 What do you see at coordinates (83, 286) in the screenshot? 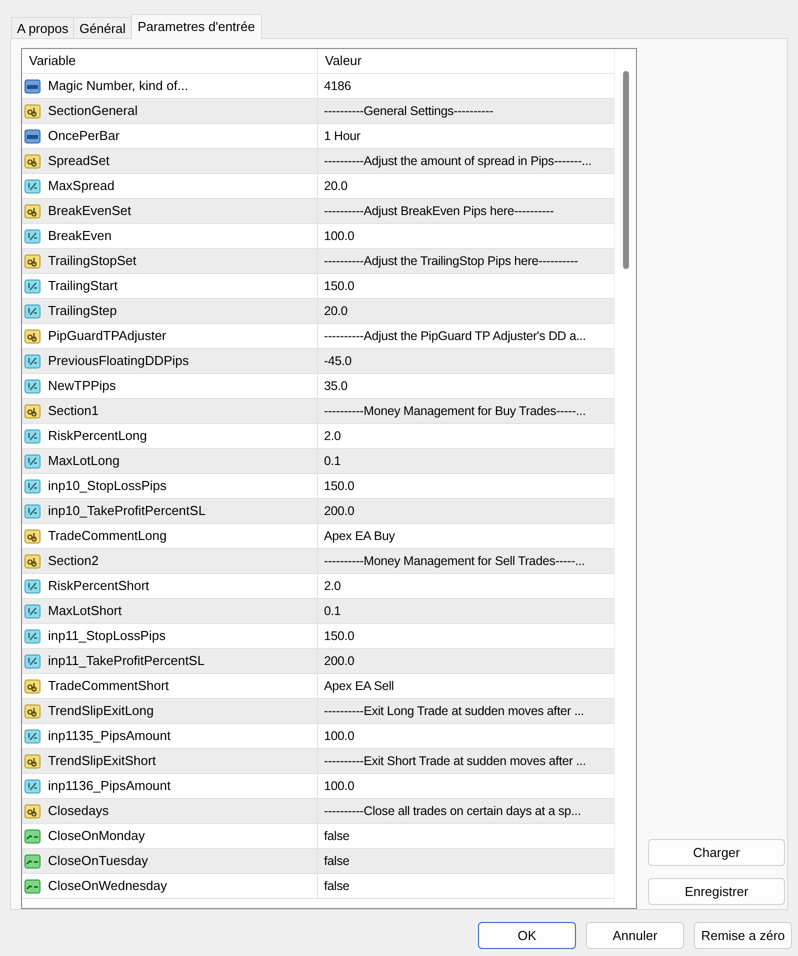
I see `variable-name: TrailingStart` at bounding box center [83, 286].